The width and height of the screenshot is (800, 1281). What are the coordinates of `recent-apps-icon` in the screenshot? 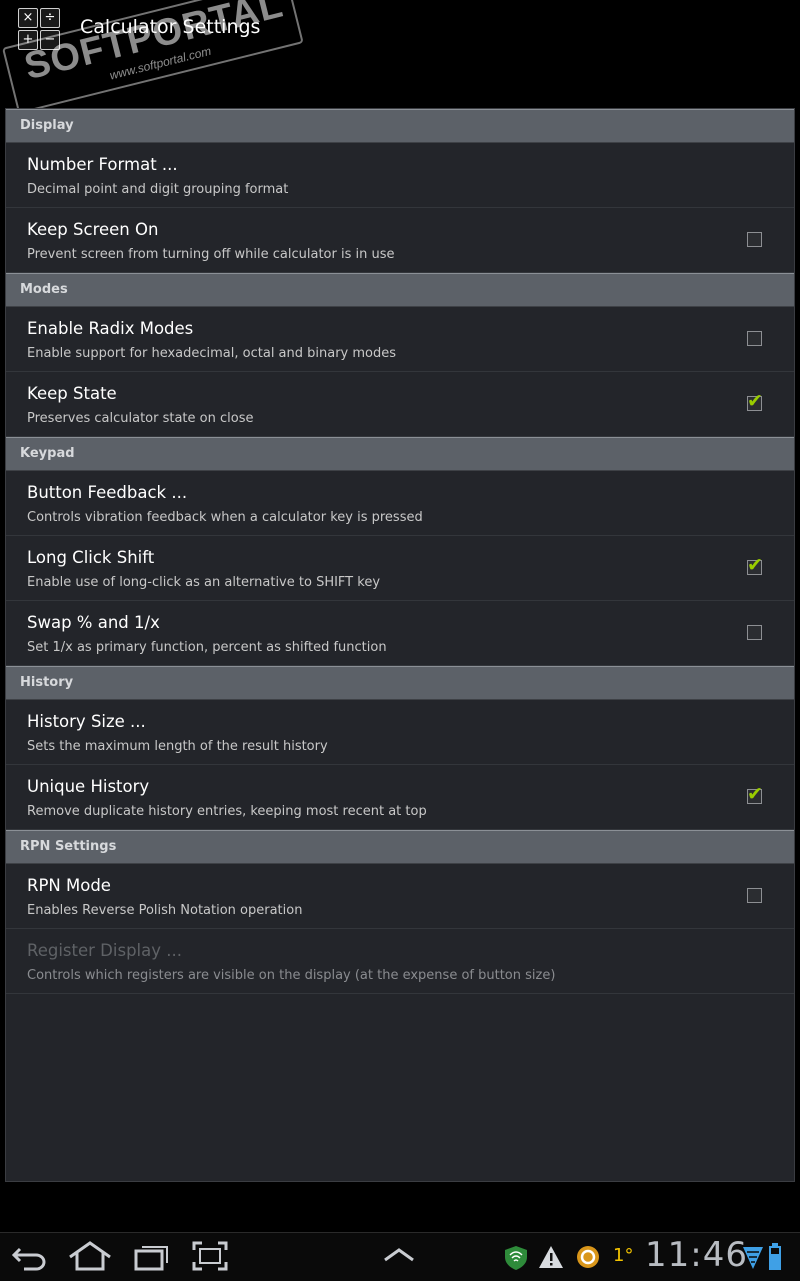 It's located at (152, 1256).